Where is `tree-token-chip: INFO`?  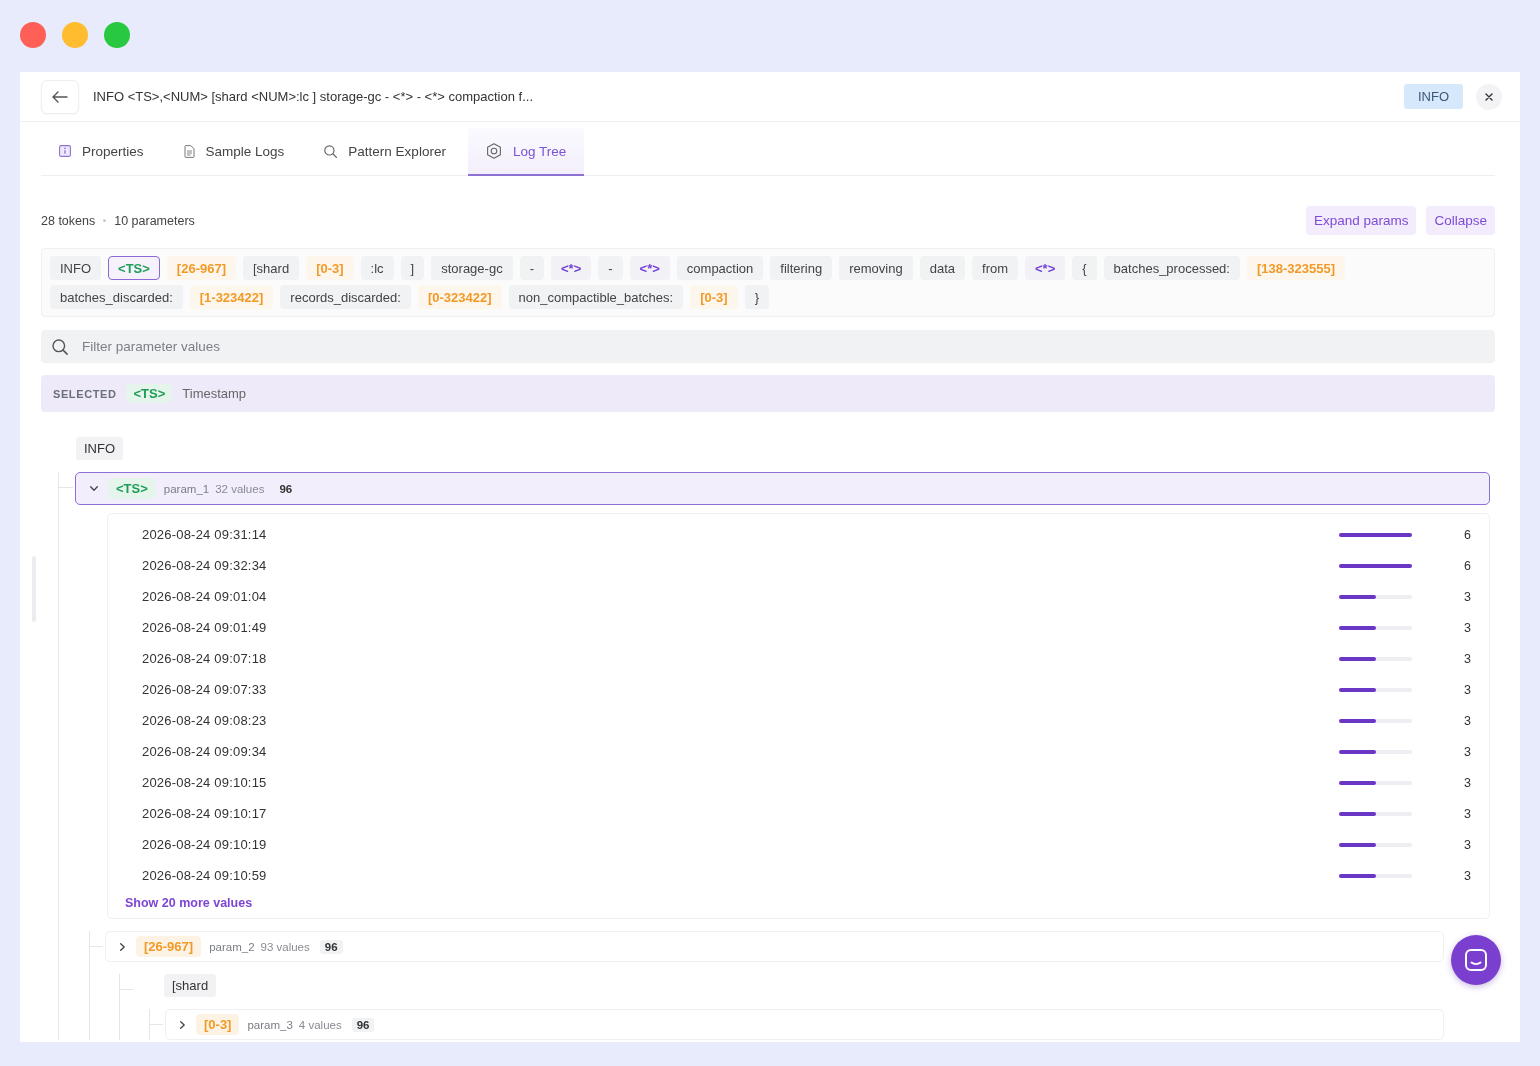
tree-token-chip: INFO is located at coordinates (100, 448).